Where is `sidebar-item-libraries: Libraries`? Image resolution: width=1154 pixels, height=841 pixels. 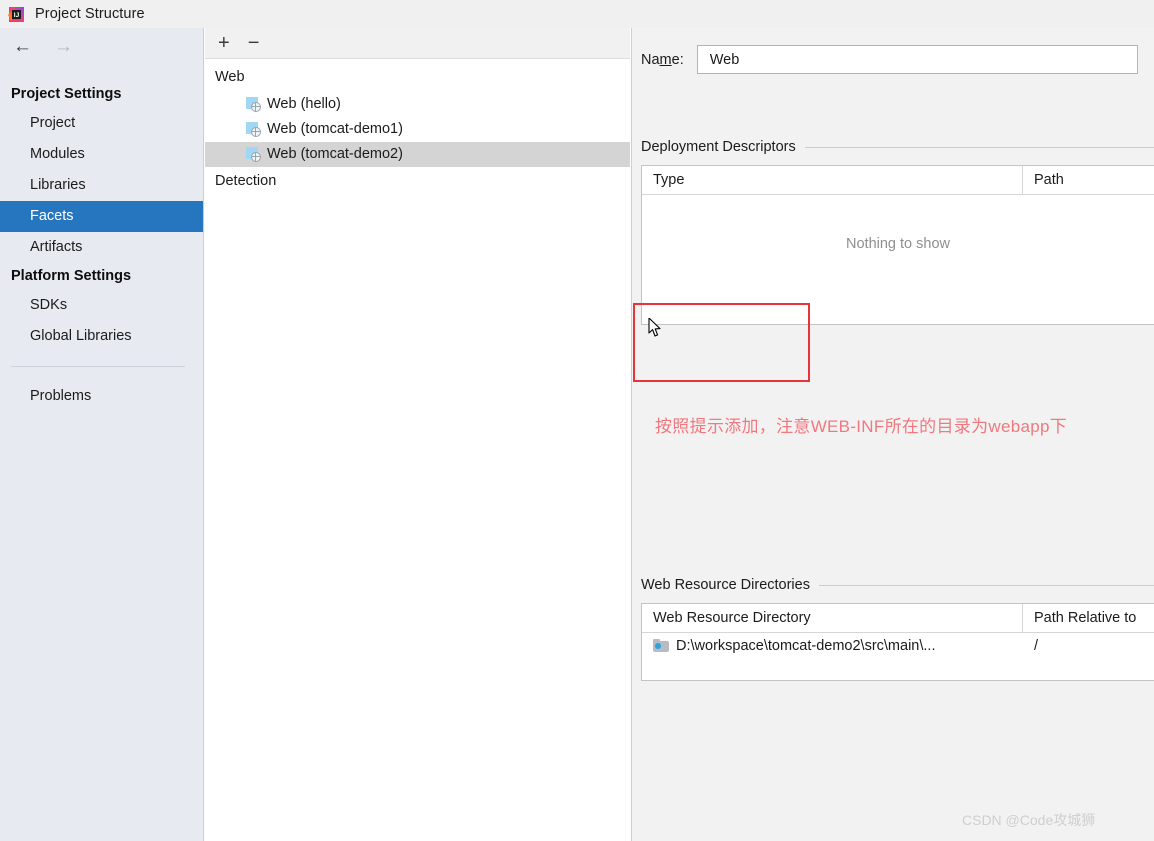
sidebar-item-libraries: Libraries is located at coordinates (101, 185).